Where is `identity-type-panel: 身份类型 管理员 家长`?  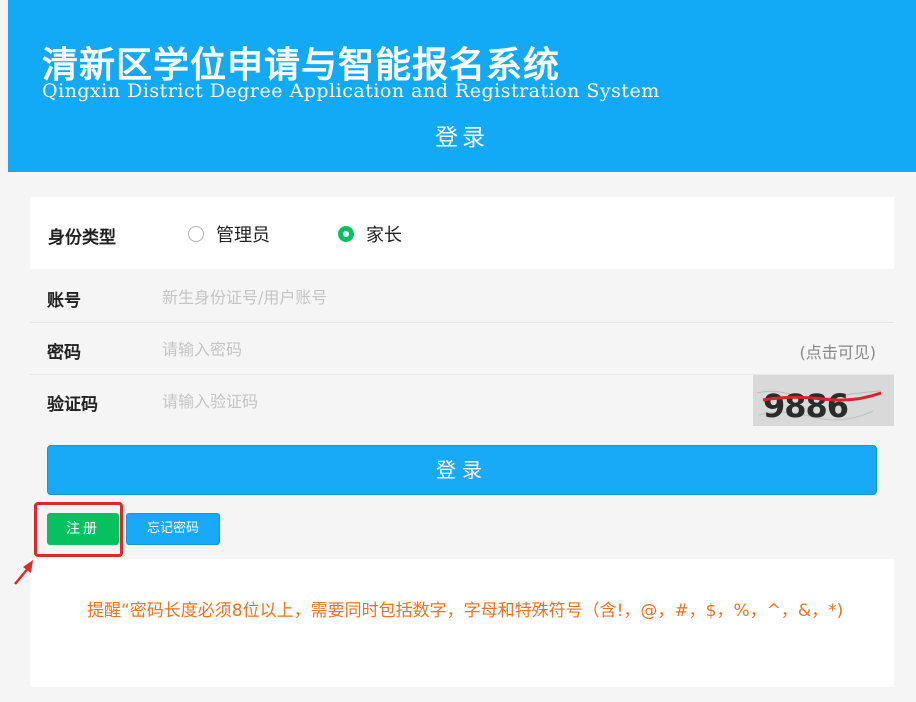 identity-type-panel: 身份类型 管理员 家长 is located at coordinates (462, 233).